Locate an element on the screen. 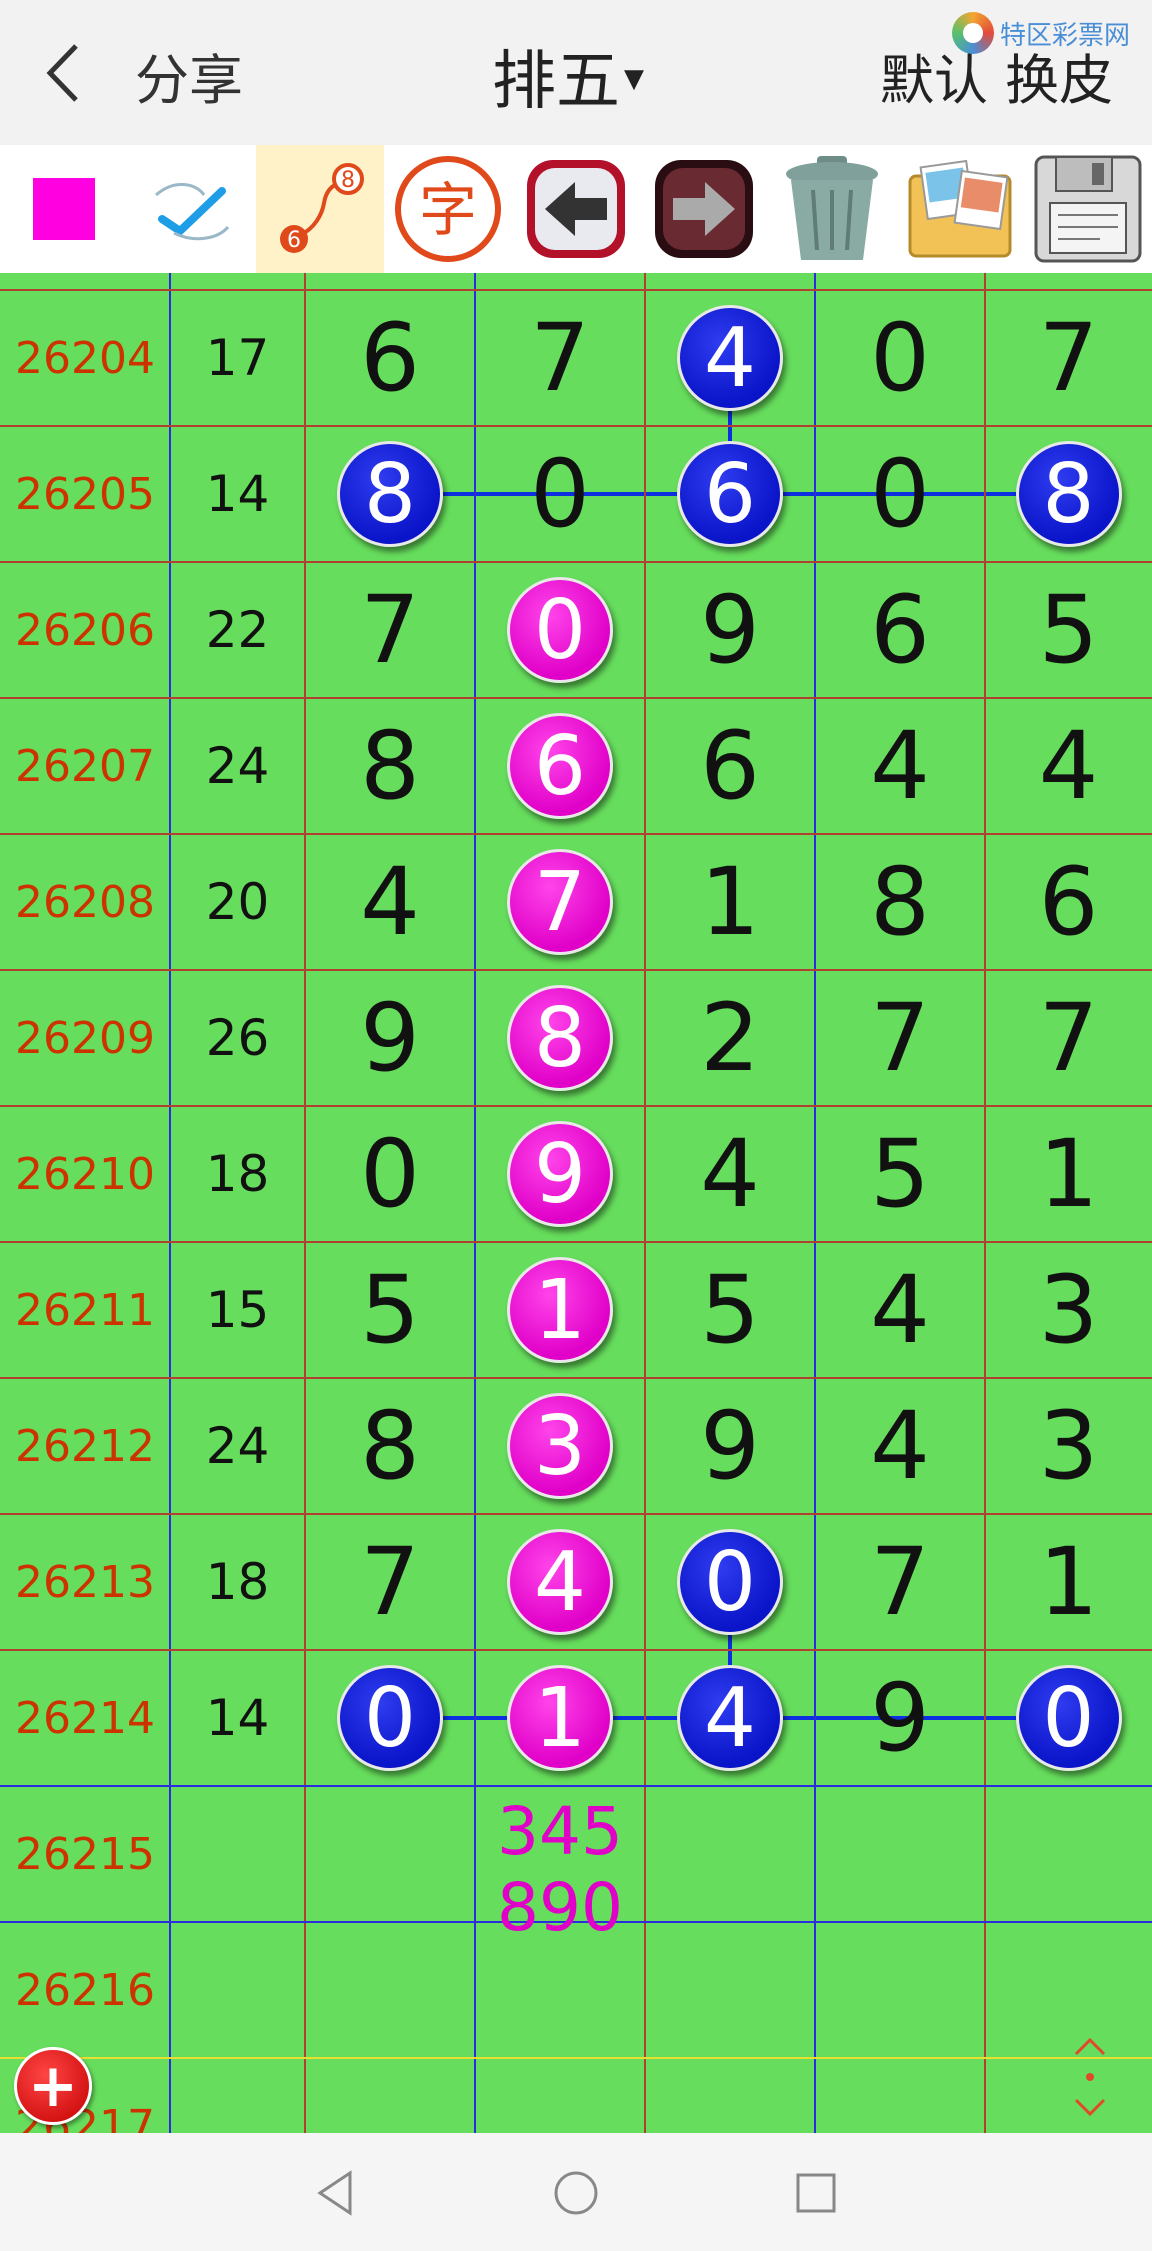 Image resolution: width=1152 pixels, height=2251 pixels. period-number: 26206 is located at coordinates (85, 630).